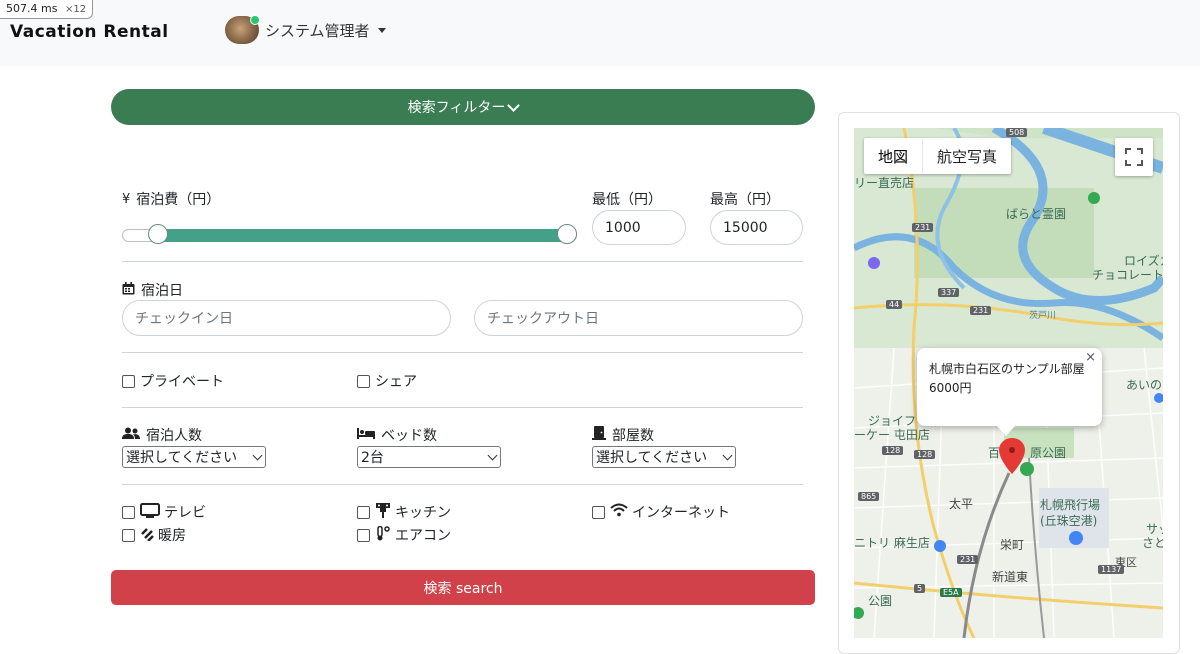 The height and width of the screenshot is (654, 1200). I want to click on beds-select-value: 2台, so click(372, 458).